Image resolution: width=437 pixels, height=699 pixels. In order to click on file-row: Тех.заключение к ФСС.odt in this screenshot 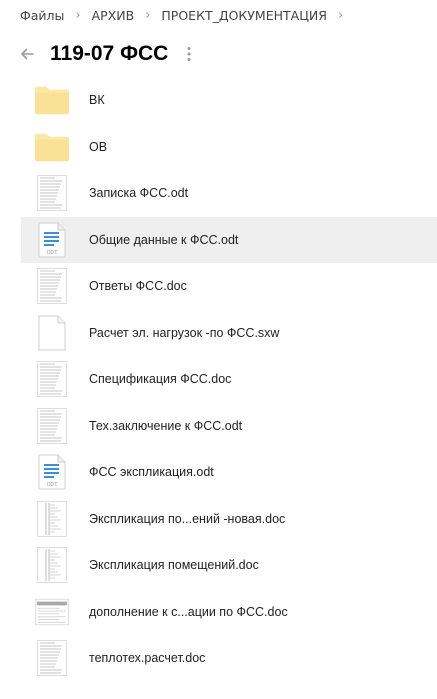, I will do `click(229, 426)`.